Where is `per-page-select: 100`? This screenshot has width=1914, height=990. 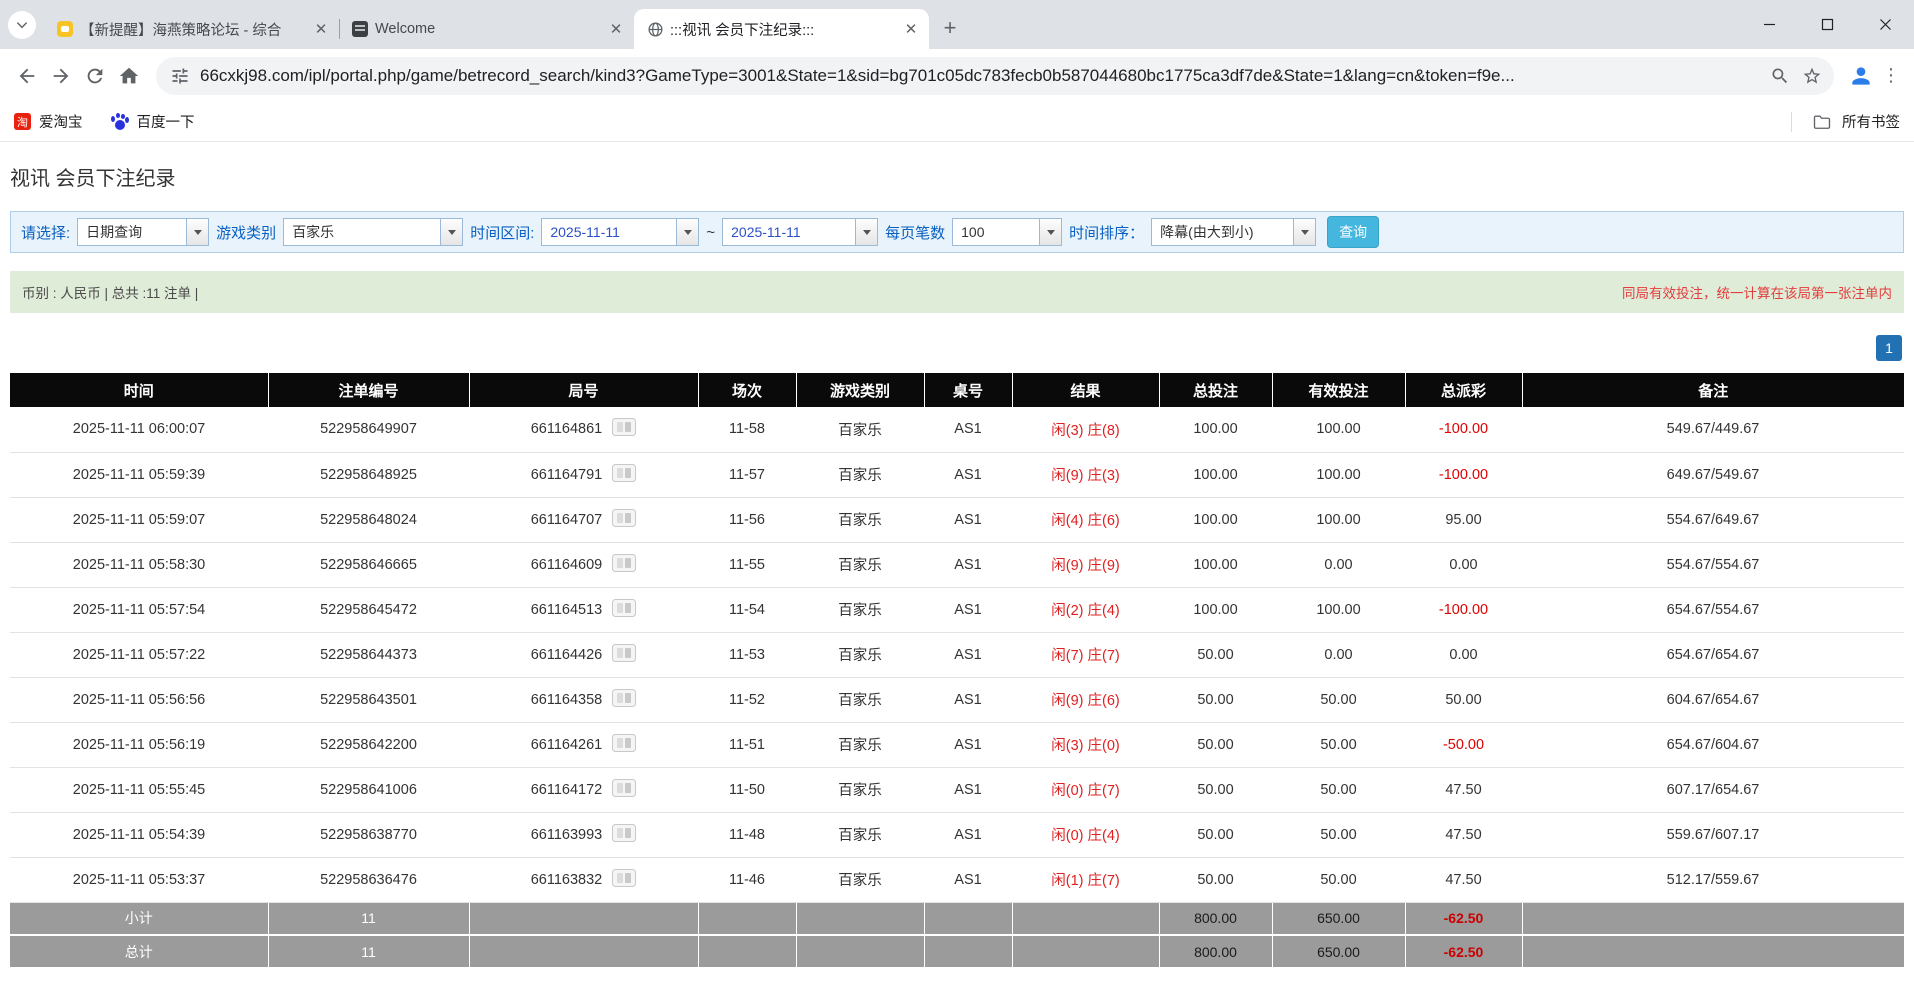
per-page-select: 100 is located at coordinates (1007, 232).